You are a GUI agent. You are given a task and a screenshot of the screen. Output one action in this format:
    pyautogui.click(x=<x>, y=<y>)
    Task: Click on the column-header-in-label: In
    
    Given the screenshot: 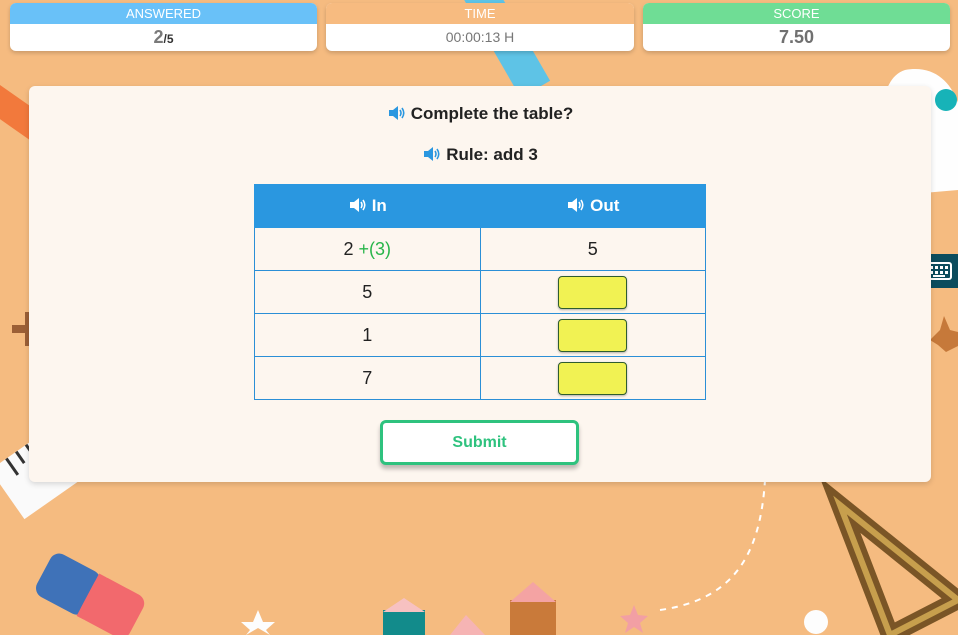 What is the action you would take?
    pyautogui.click(x=379, y=205)
    